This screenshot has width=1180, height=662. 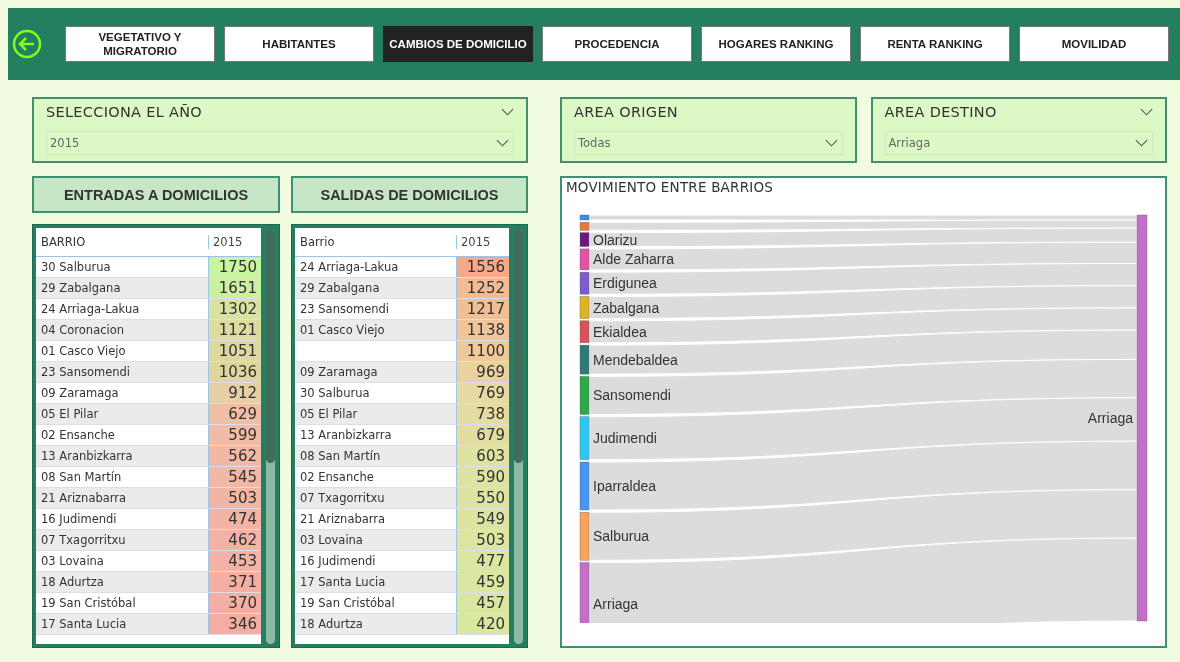 I want to click on node-label: Zabalgana, so click(x=626, y=307).